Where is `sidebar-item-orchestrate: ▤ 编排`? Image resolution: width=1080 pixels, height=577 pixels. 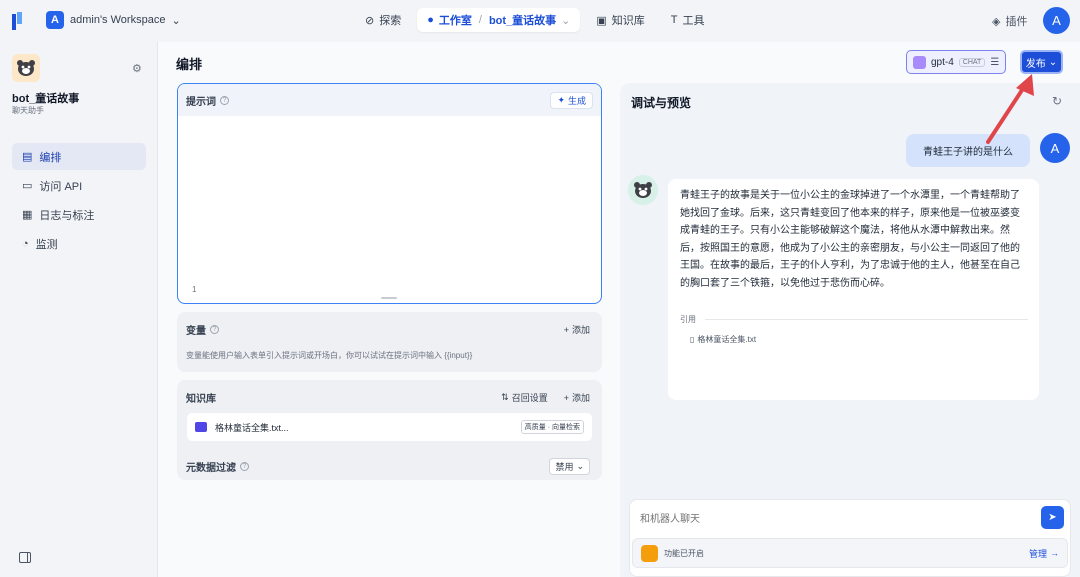 sidebar-item-orchestrate: ▤ 编排 is located at coordinates (79, 156).